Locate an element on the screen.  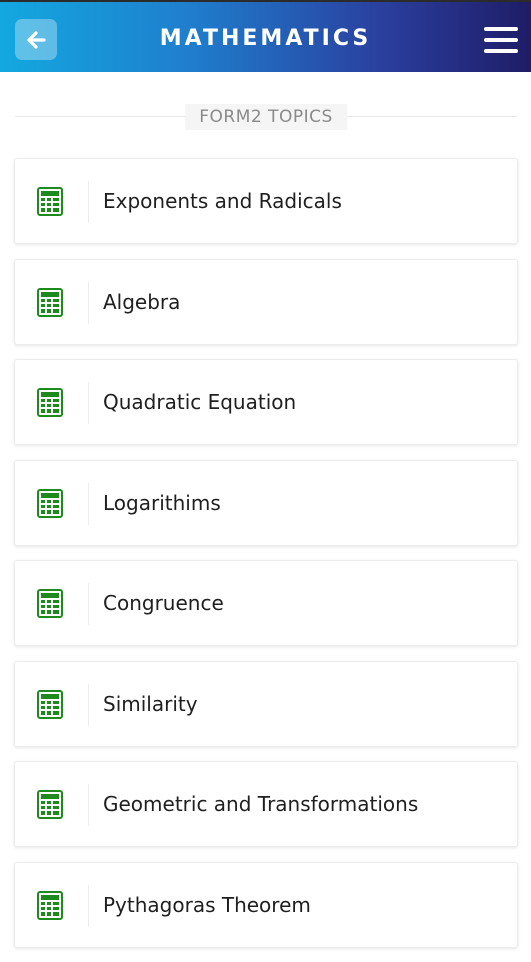
topic-label: Similarity is located at coordinates (150, 703).